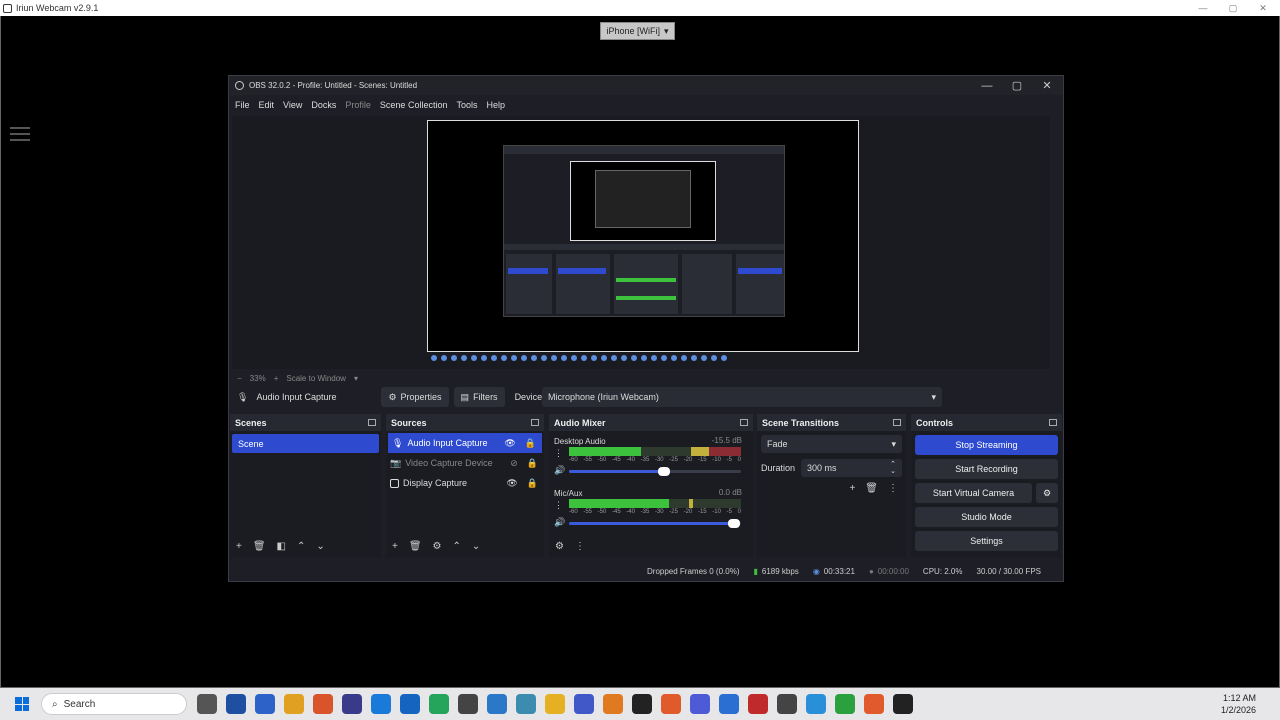 Image resolution: width=1280 pixels, height=720 pixels. I want to click on windows-start-icon, so click(22, 704).